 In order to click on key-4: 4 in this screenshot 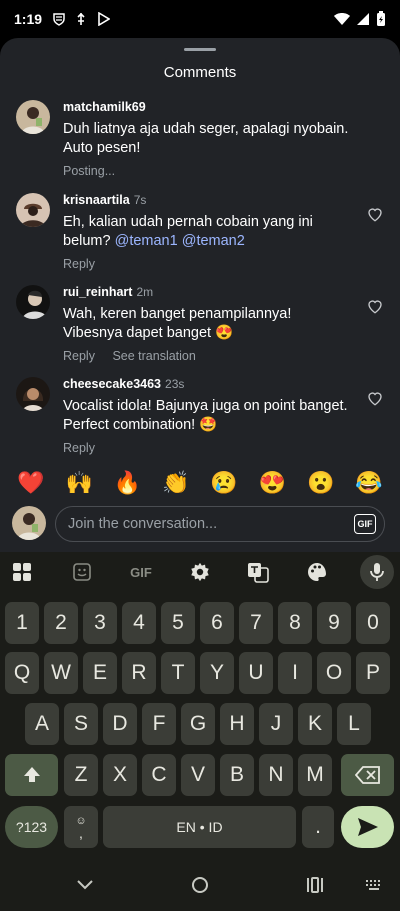, I will do `click(139, 623)`.